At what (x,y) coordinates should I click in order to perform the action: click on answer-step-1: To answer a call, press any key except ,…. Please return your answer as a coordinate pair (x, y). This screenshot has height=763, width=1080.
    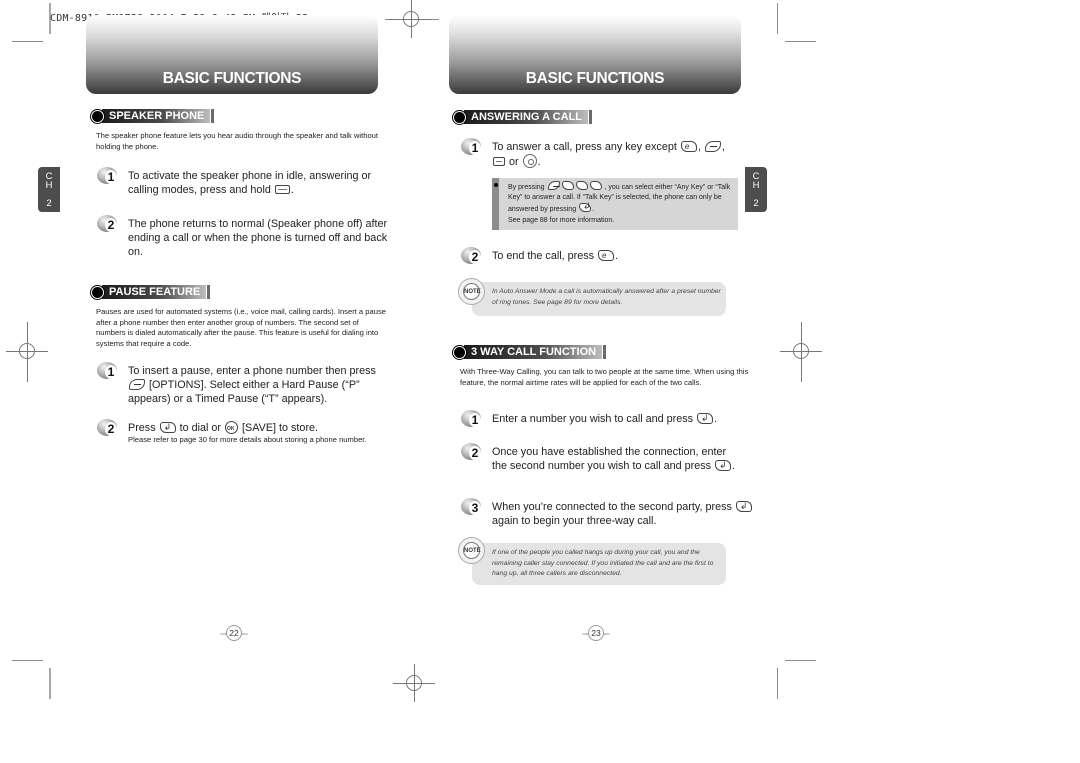
    Looking at the image, I should click on (623, 154).